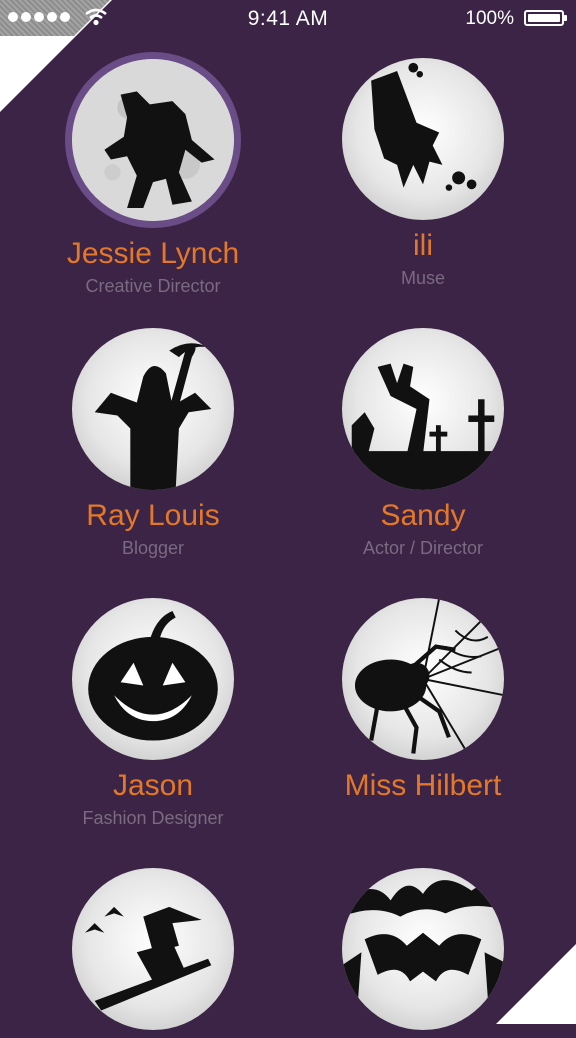 Image resolution: width=576 pixels, height=1038 pixels. I want to click on profile-name: Sandy, so click(423, 516).